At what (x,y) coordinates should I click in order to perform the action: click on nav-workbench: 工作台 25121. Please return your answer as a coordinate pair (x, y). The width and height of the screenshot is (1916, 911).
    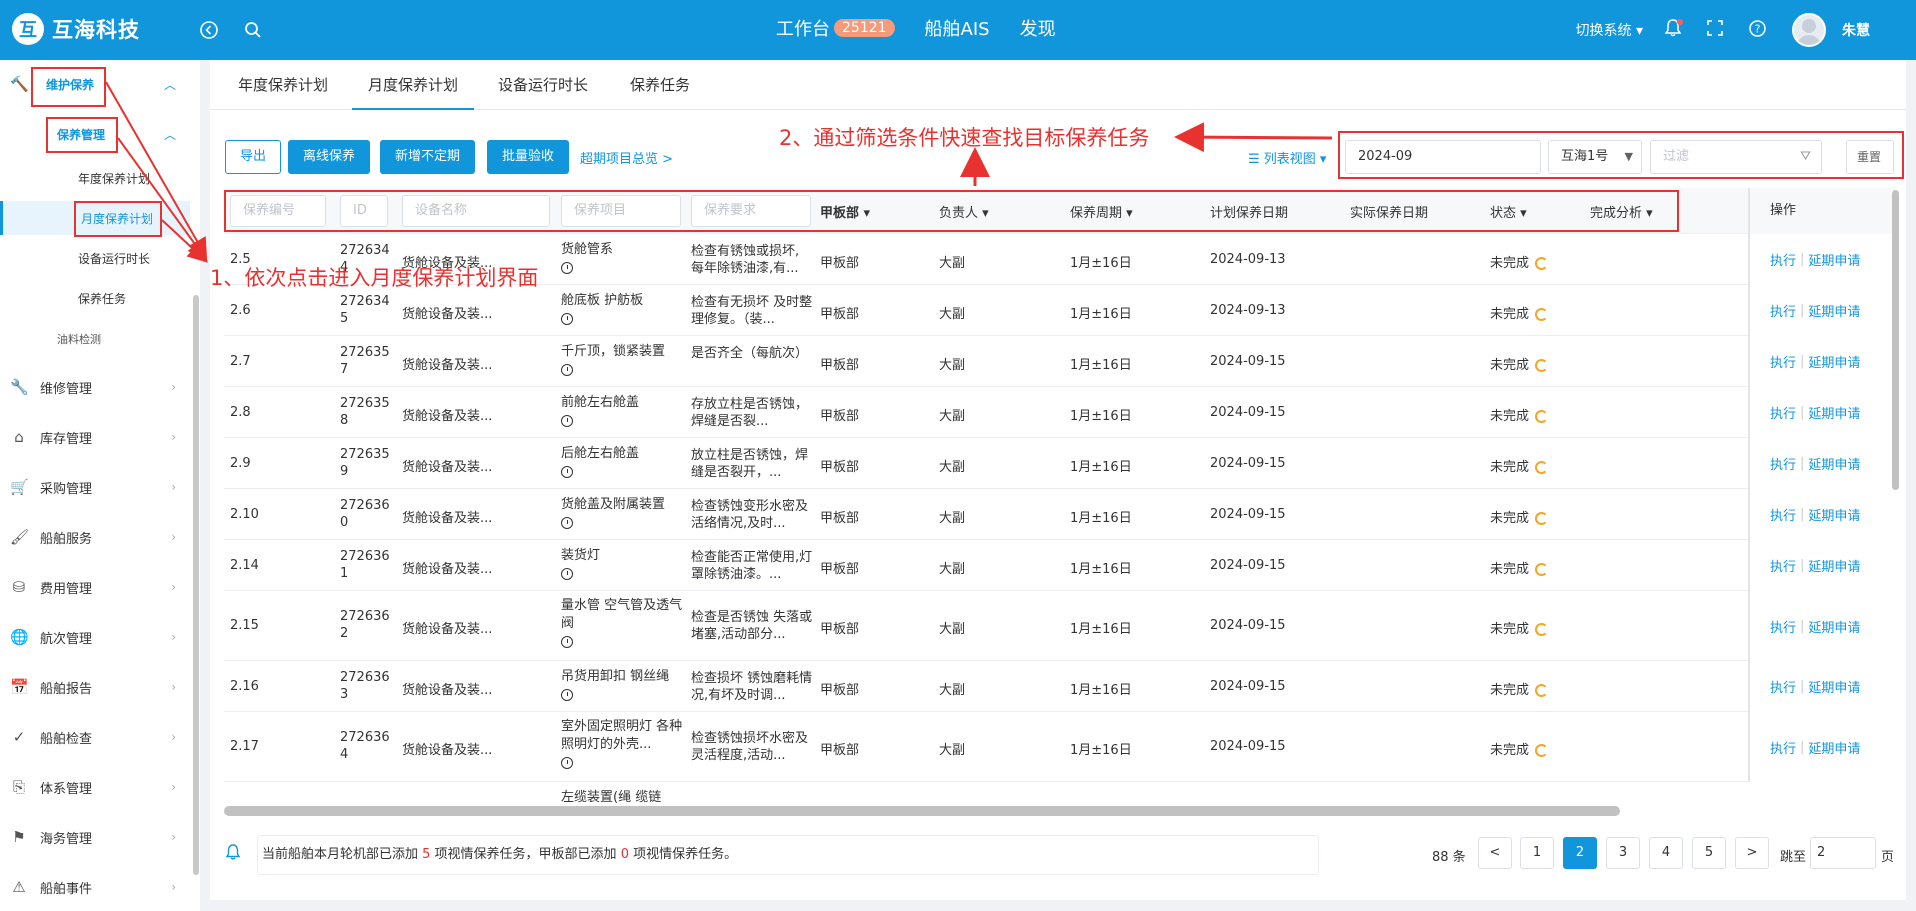
    Looking at the image, I should click on (835, 28).